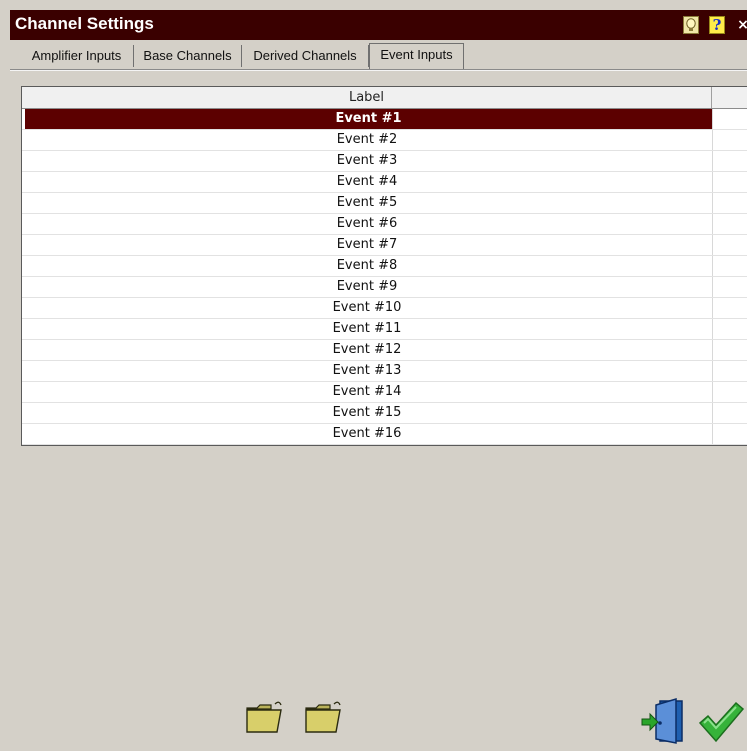 The height and width of the screenshot is (751, 747). Describe the element at coordinates (378, 70) in the screenshot. I see `tab-divider-highlight` at that location.